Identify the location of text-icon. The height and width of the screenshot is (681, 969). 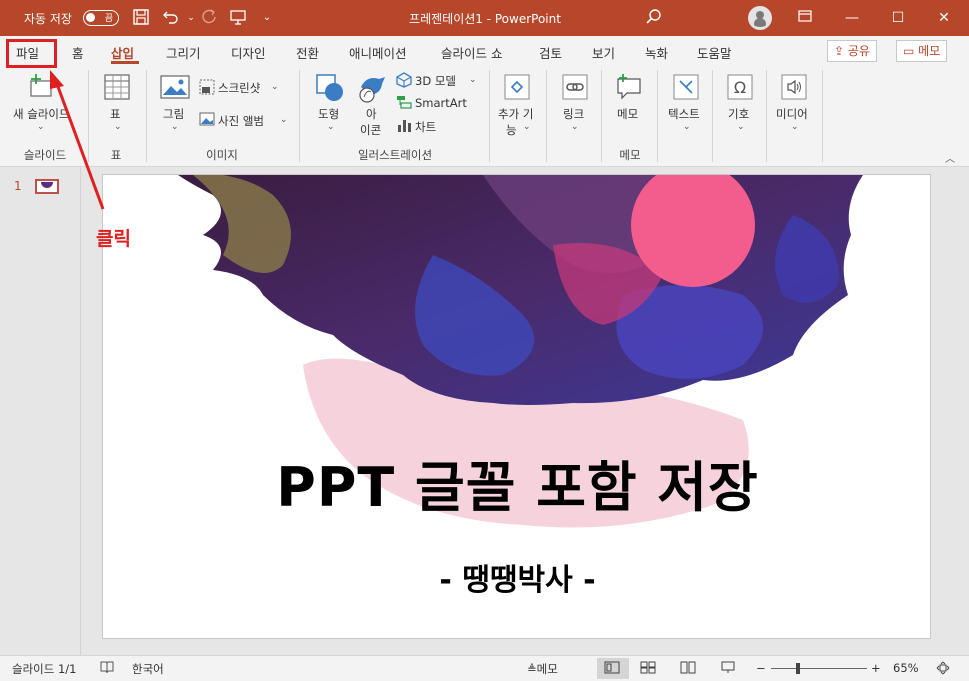
(686, 89).